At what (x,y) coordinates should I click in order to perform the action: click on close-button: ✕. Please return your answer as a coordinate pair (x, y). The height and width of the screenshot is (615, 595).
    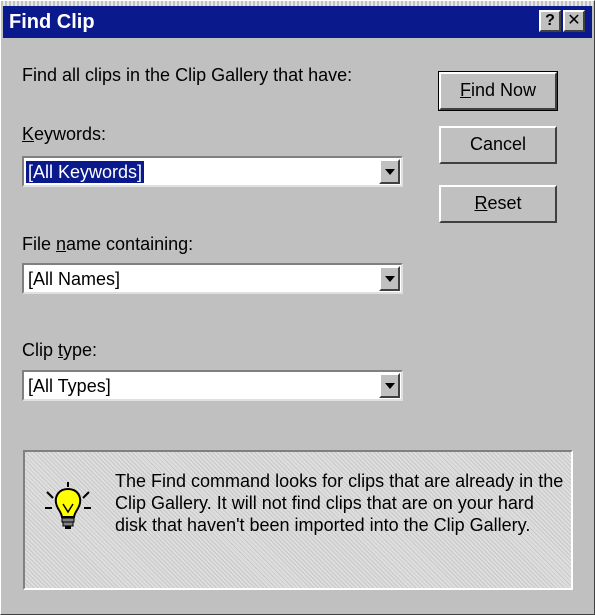
    Looking at the image, I should click on (574, 21).